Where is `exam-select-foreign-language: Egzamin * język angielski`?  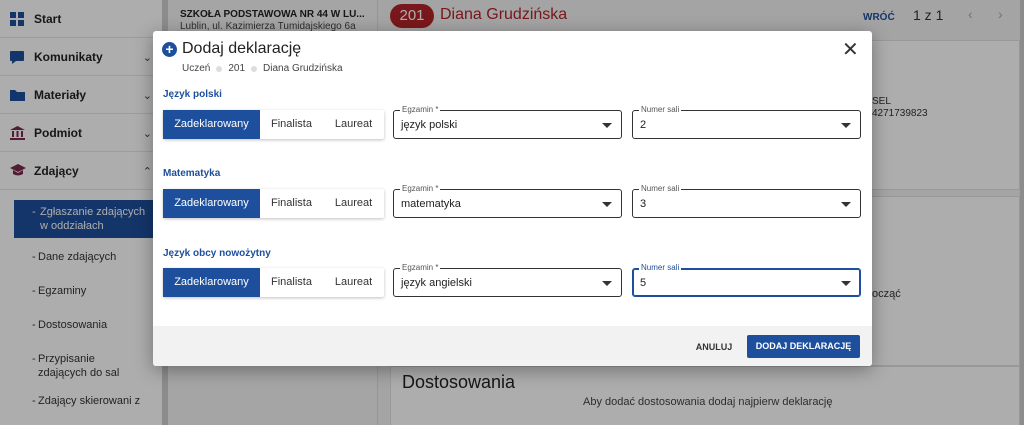 exam-select-foreign-language: Egzamin * język angielski is located at coordinates (507, 280).